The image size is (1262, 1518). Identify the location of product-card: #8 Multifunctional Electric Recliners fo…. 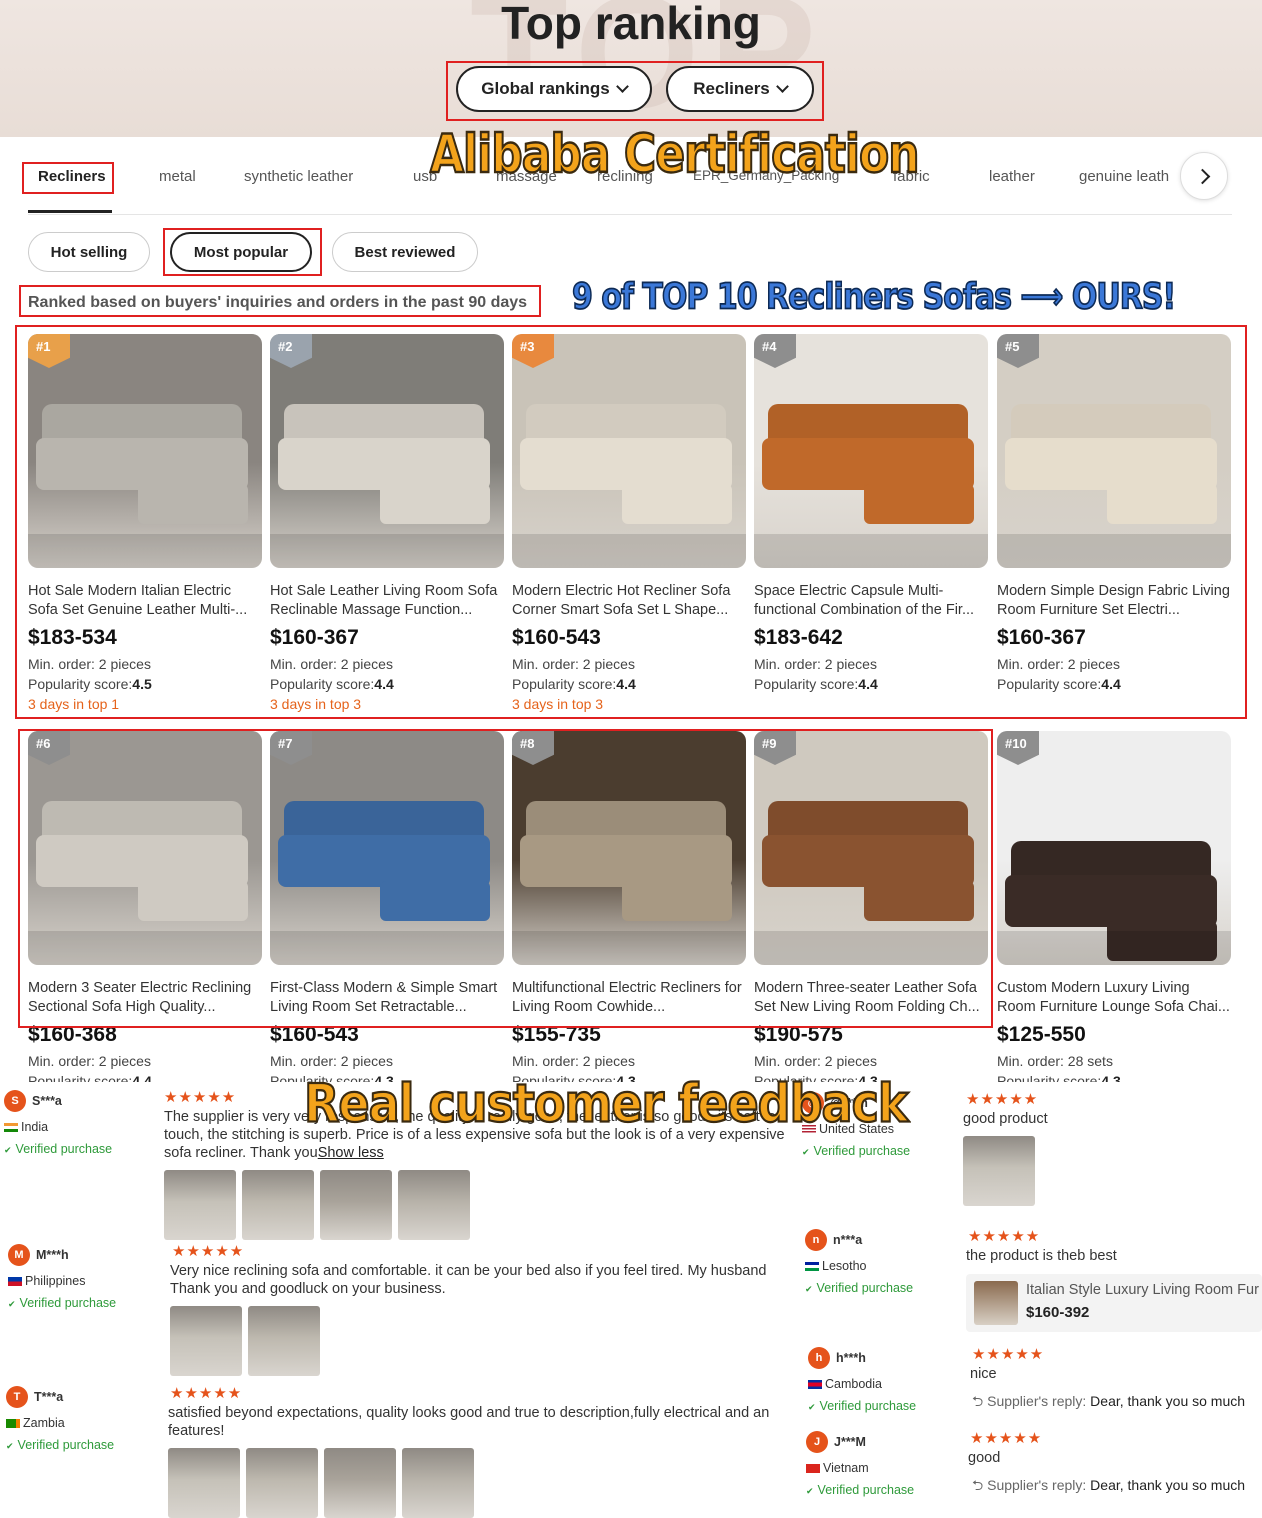
(629, 910).